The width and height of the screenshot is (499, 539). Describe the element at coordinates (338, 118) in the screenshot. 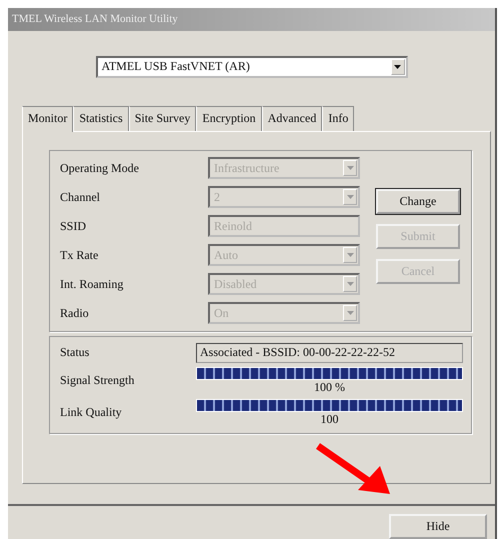

I see `tab: Info` at that location.